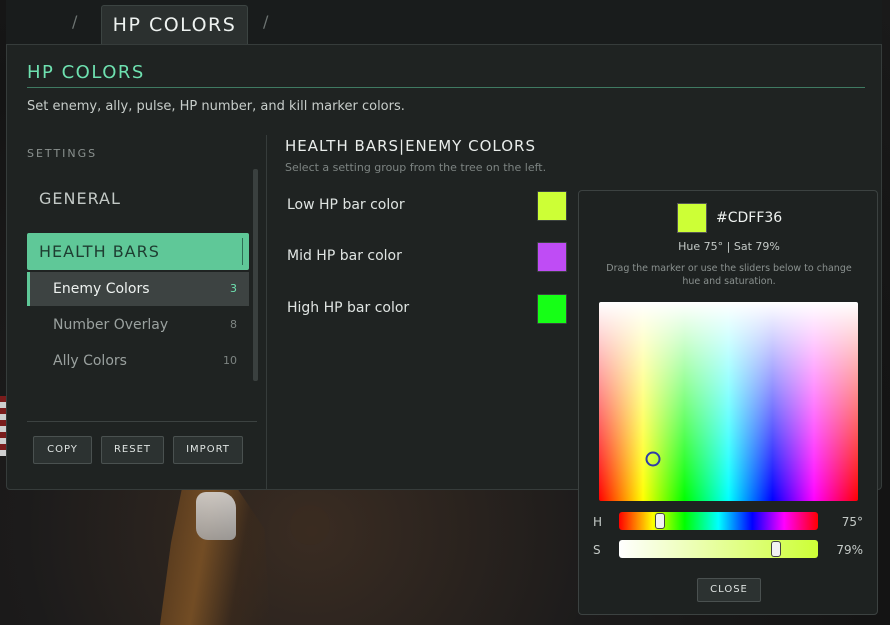 This screenshot has width=890, height=625. I want to click on sidebar-section-health-bars: HEALTH BARS, so click(138, 251).